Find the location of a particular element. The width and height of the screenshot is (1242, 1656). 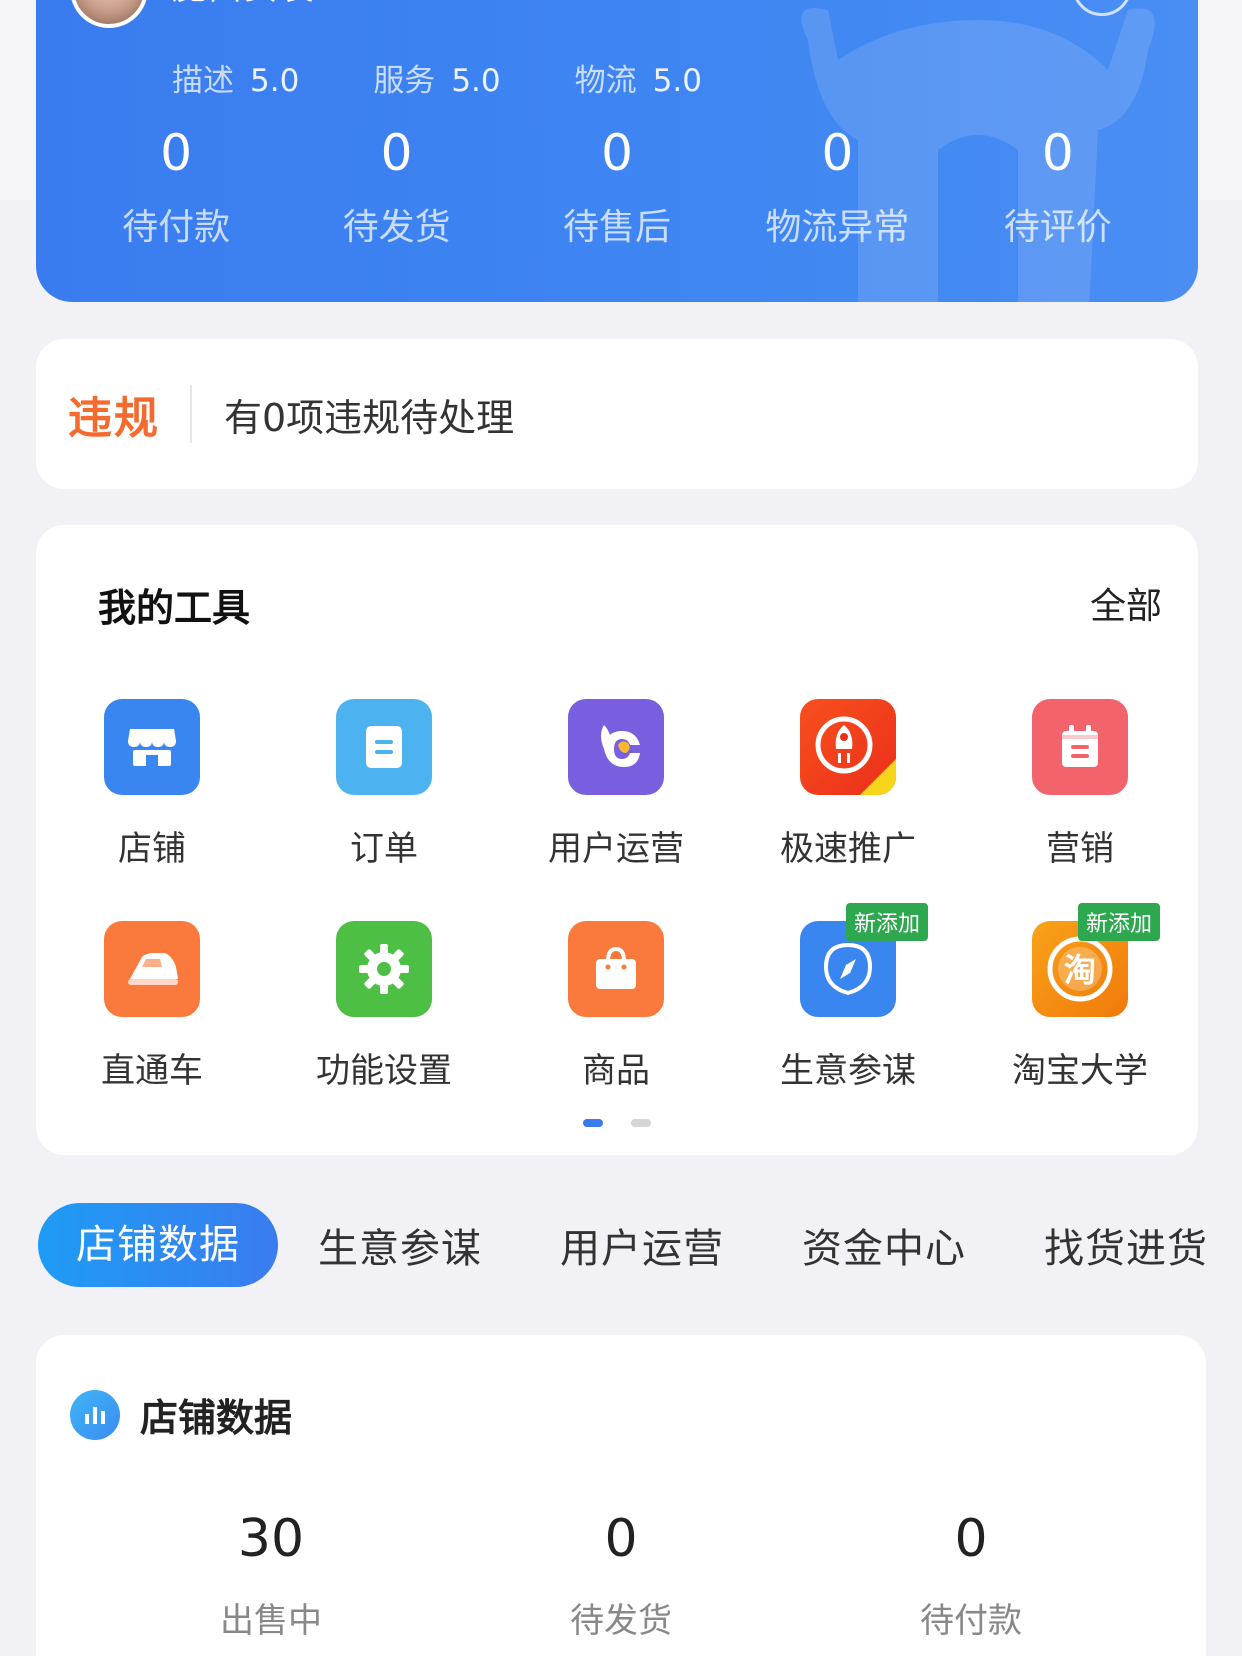

divider is located at coordinates (191, 414).